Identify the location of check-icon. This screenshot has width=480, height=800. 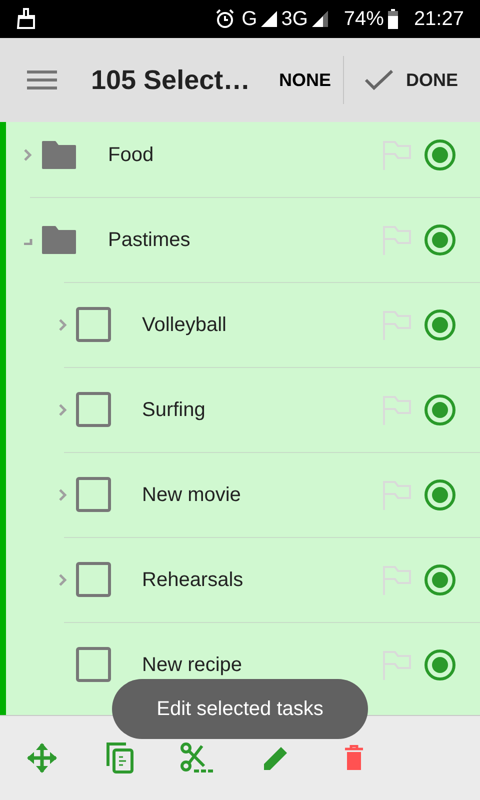
(379, 80).